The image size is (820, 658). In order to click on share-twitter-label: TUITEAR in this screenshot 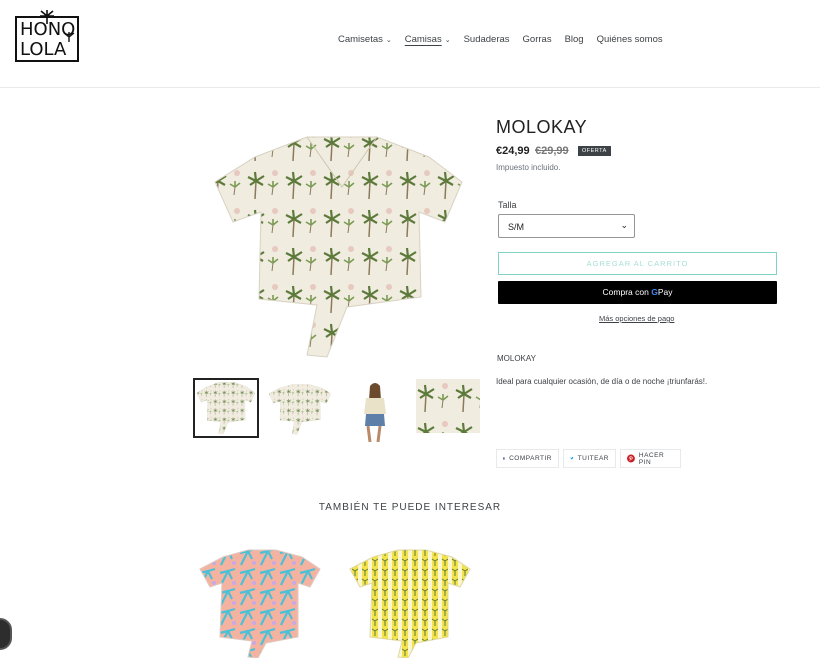, I will do `click(593, 458)`.